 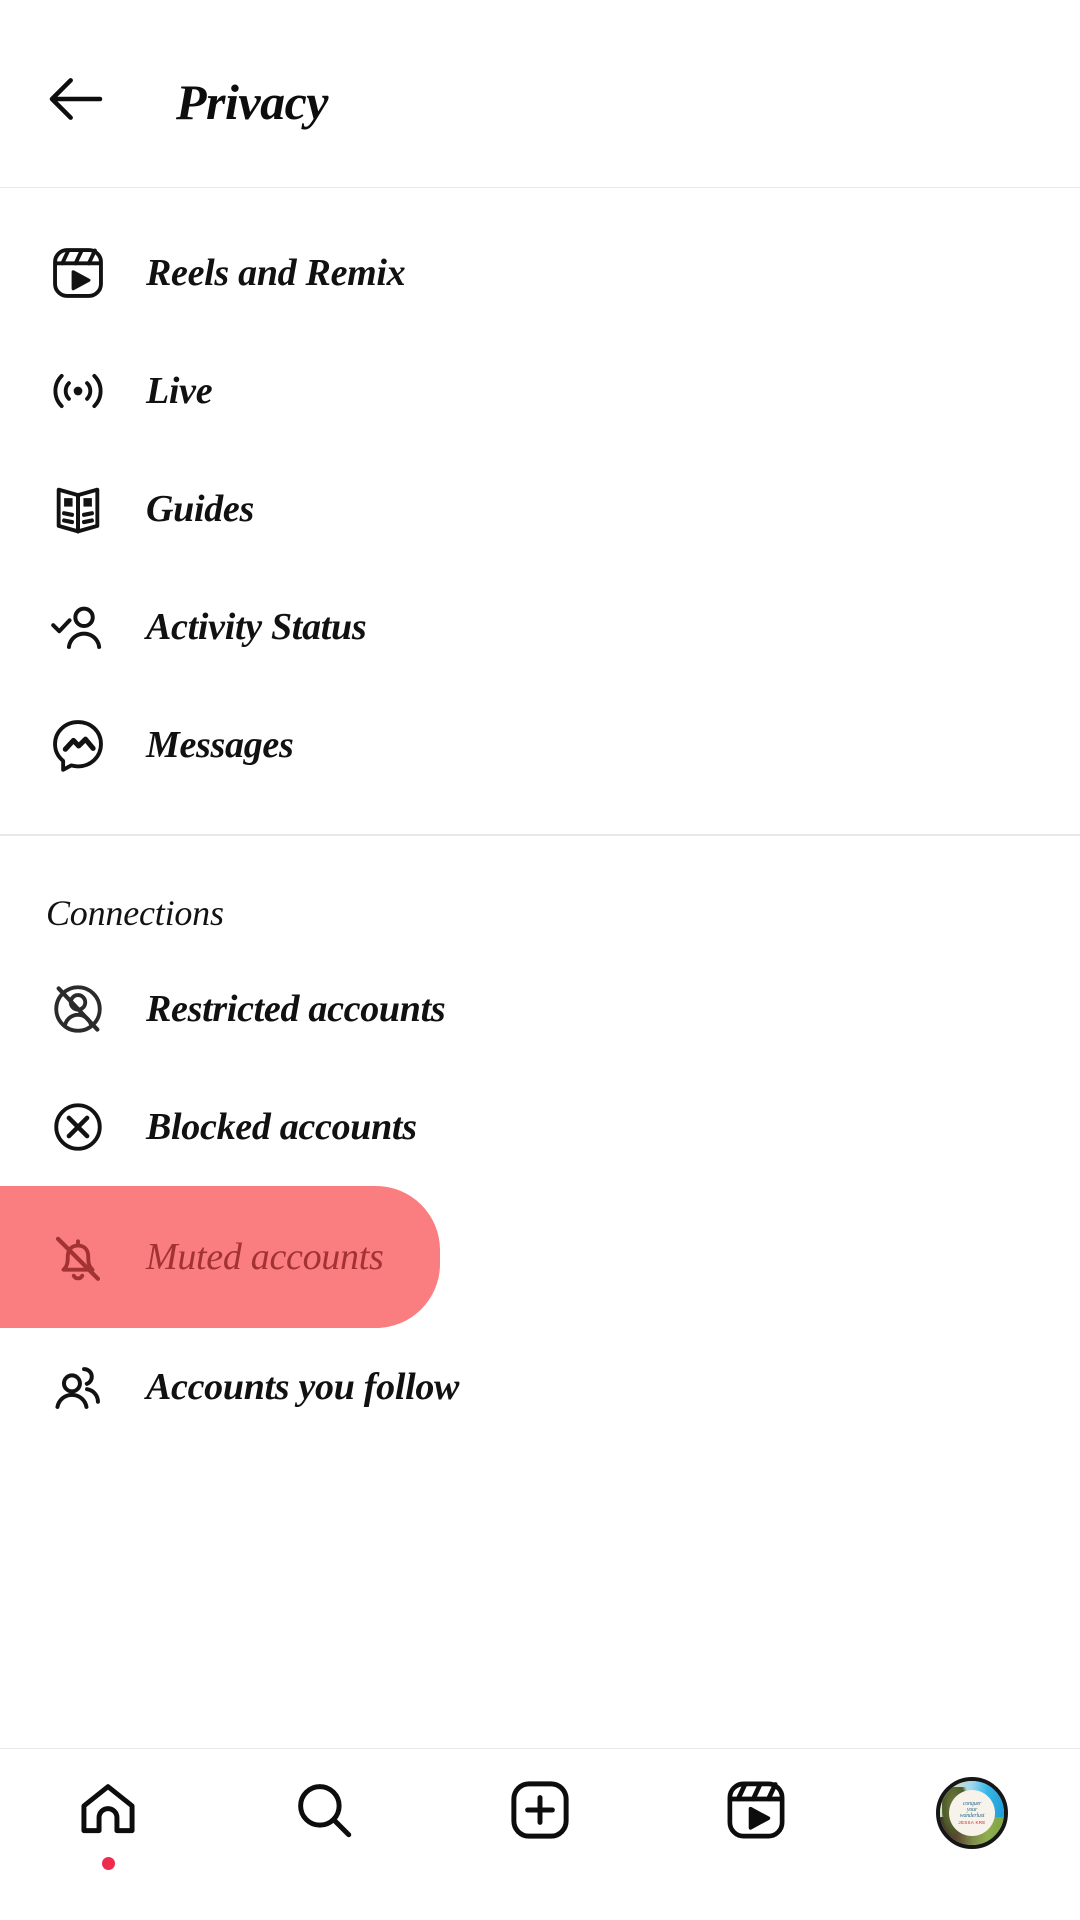 I want to click on settings-row-messages: Messages, so click(x=540, y=745).